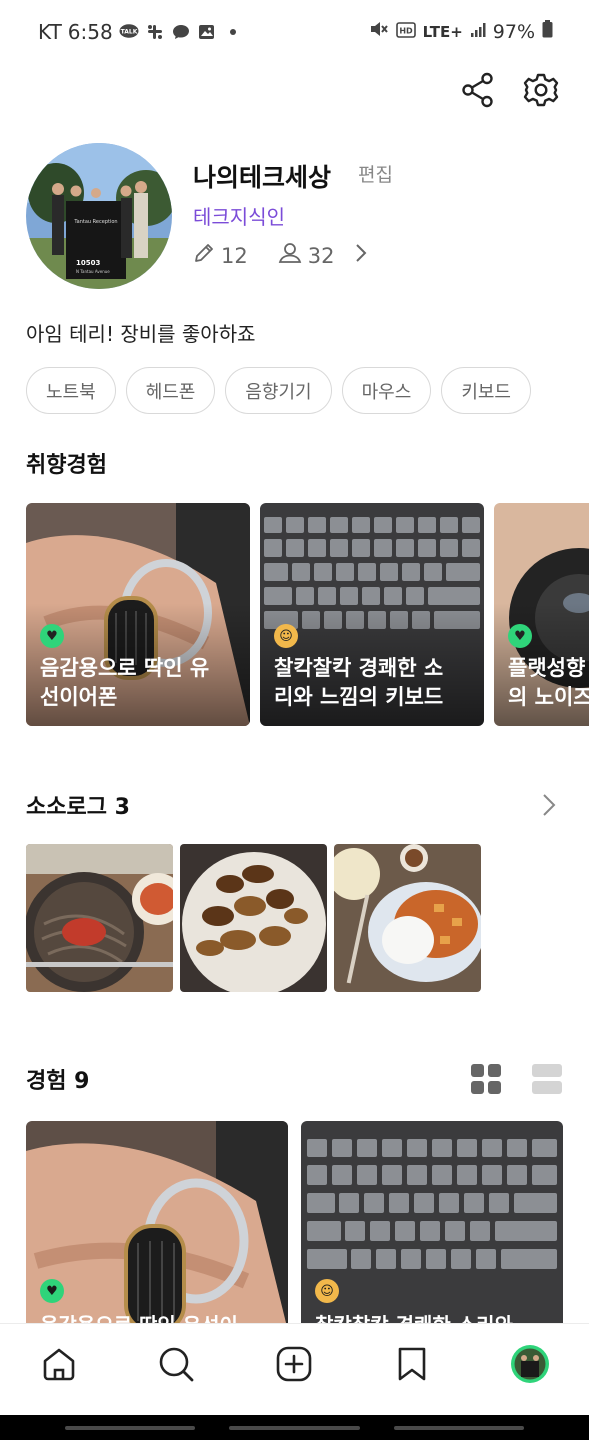 The image size is (589, 1440). I want to click on svg-text: HD, so click(406, 30).